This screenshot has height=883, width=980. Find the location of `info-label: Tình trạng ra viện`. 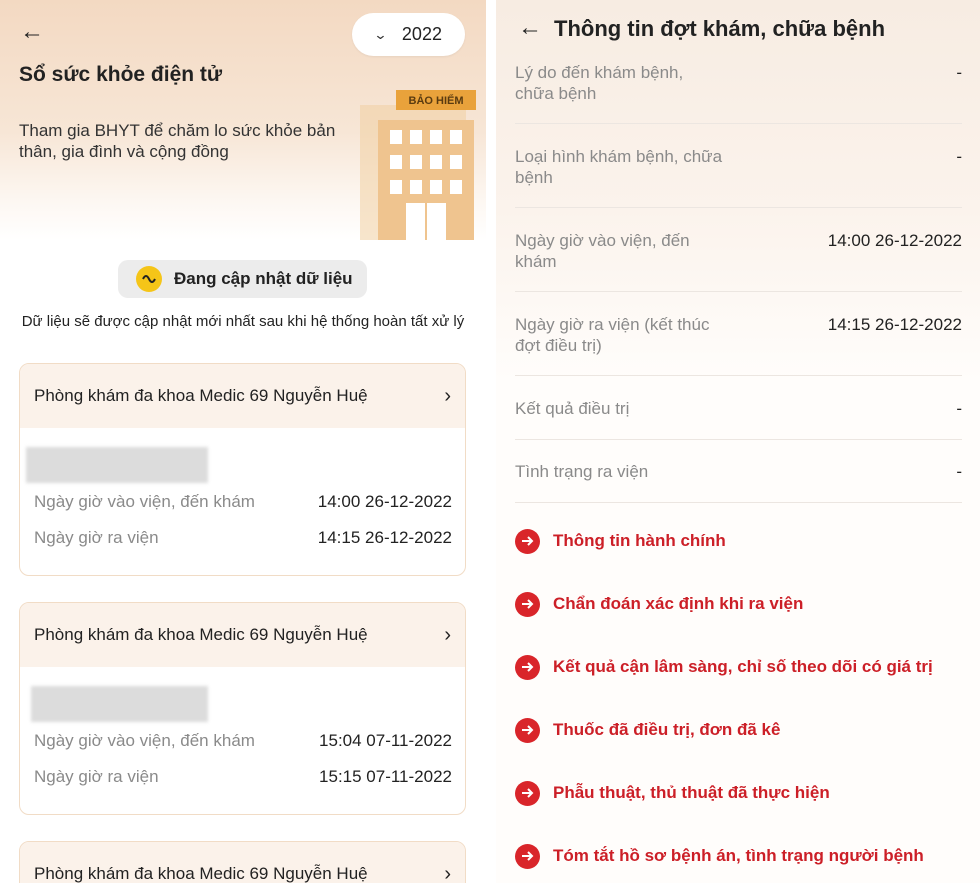

info-label: Tình trạng ra viện is located at coordinates (582, 471).